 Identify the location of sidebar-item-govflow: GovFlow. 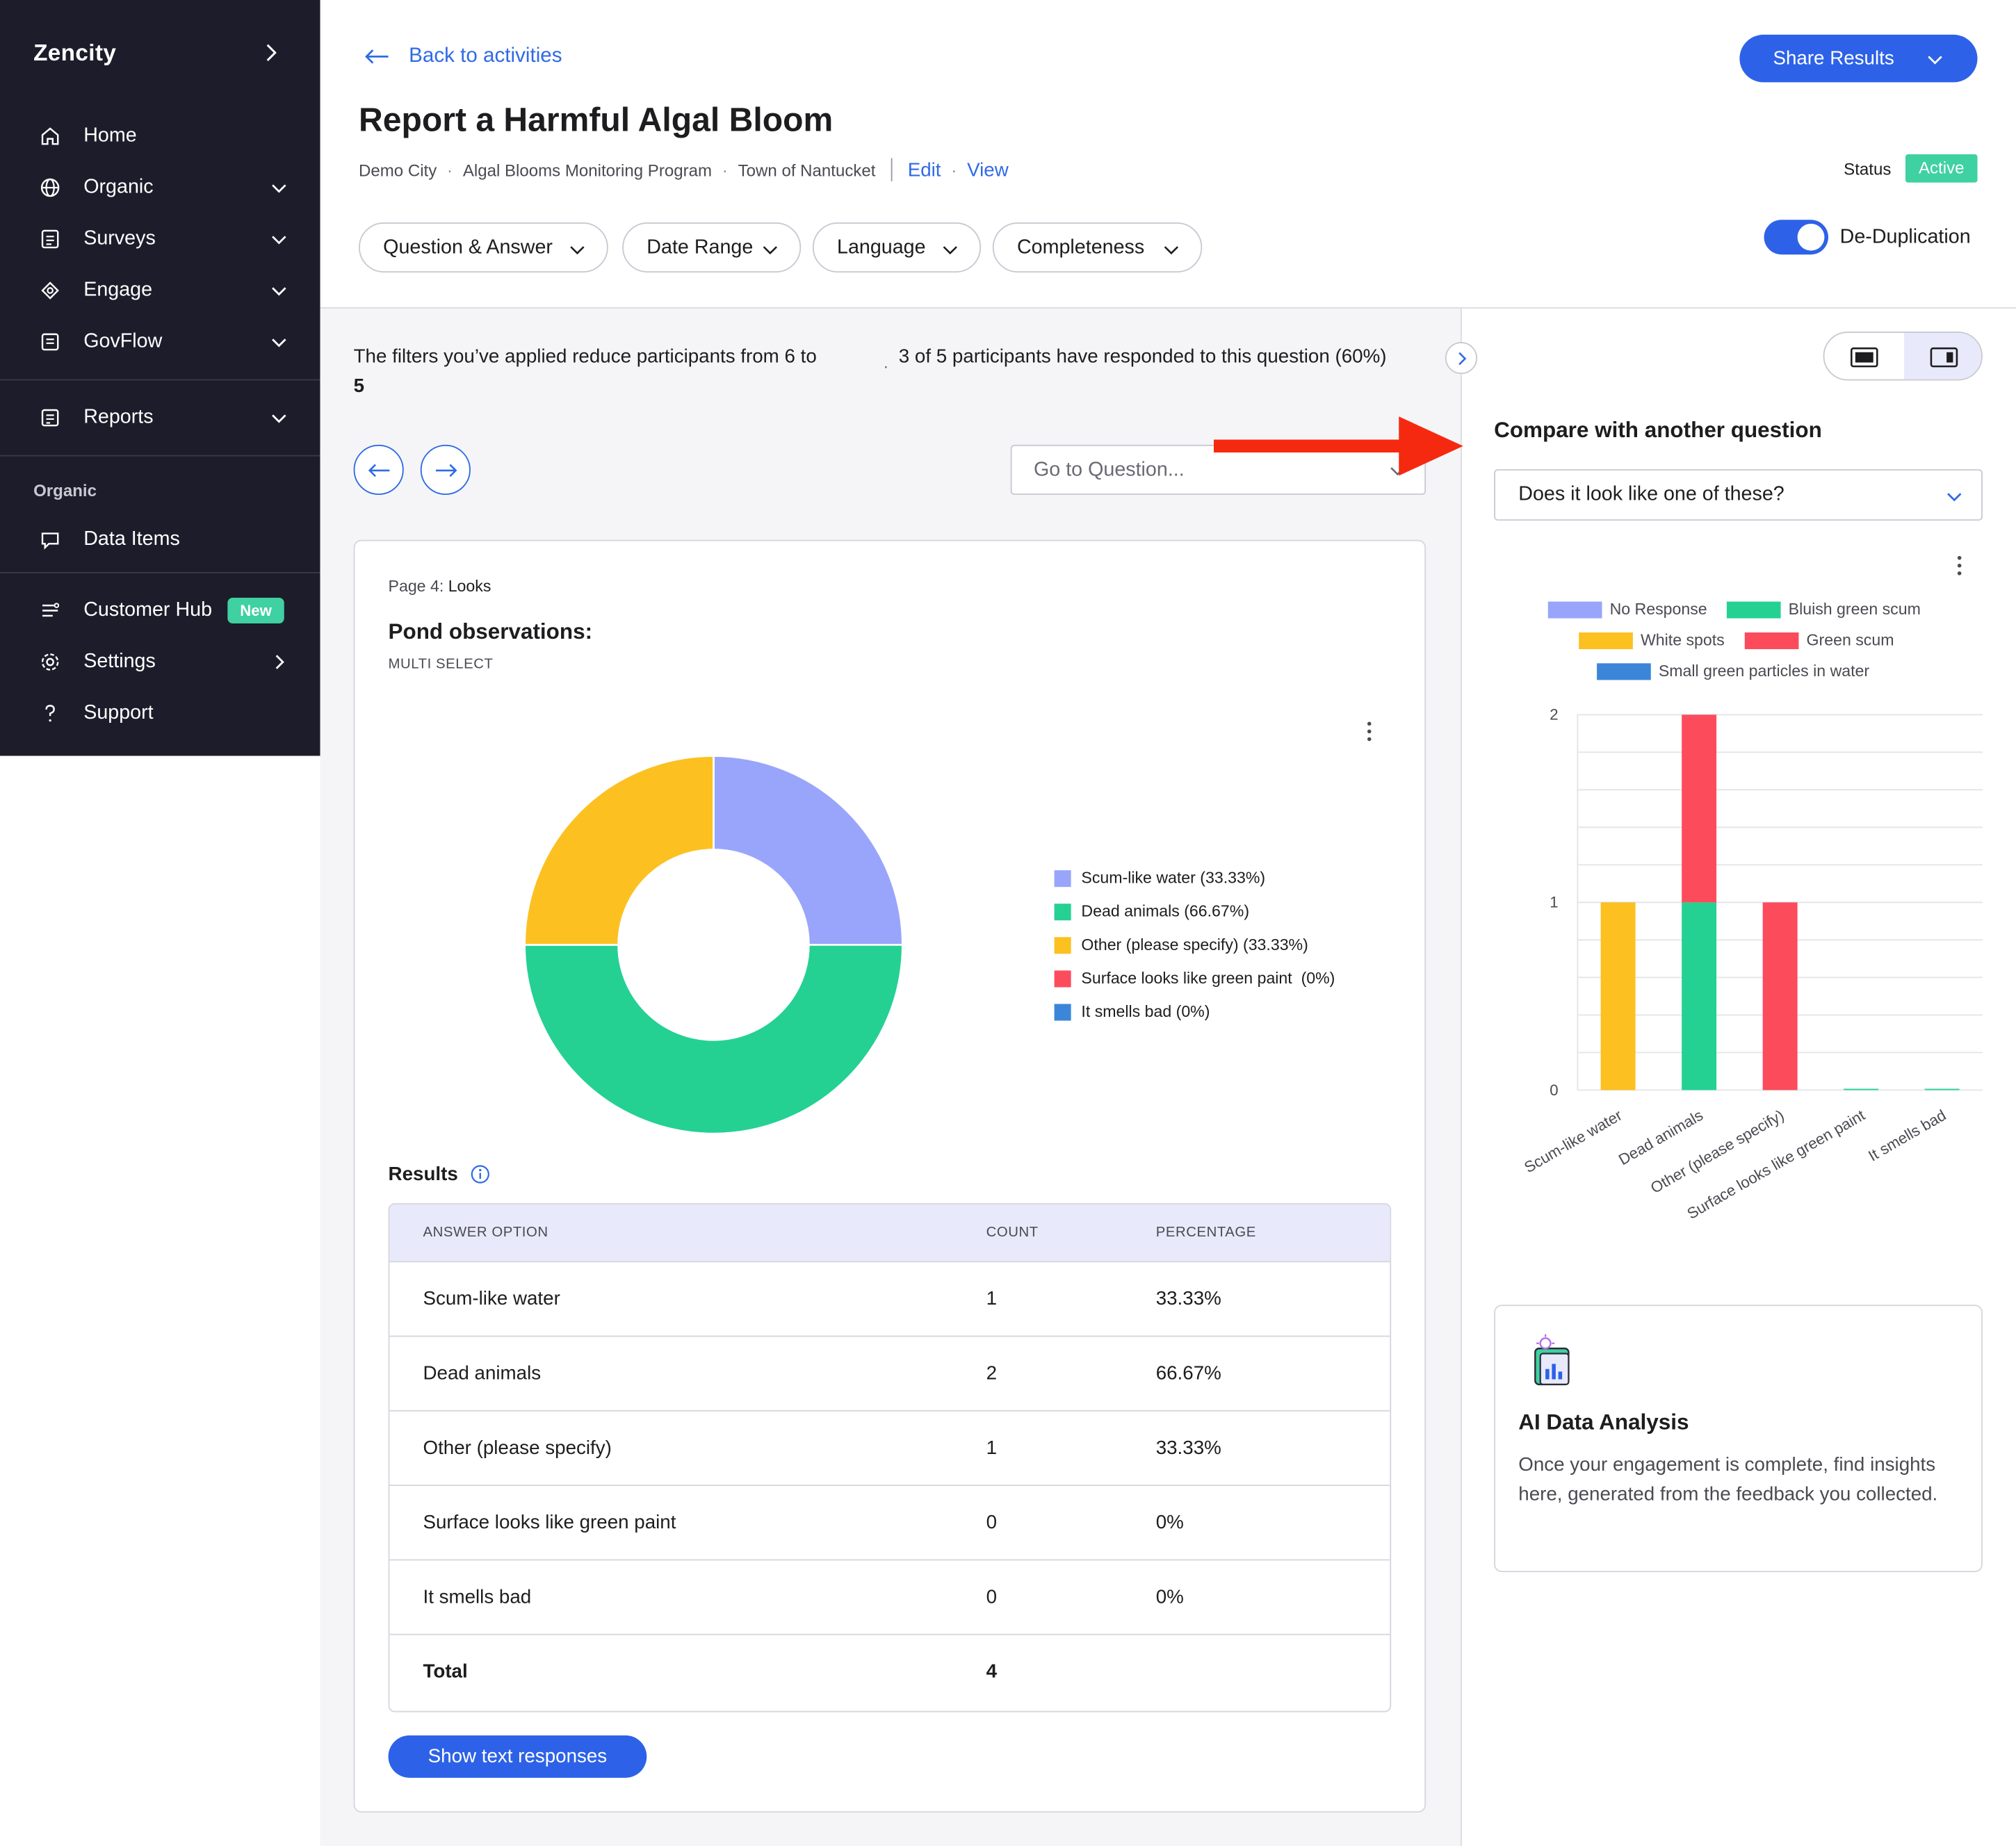
(160, 342).